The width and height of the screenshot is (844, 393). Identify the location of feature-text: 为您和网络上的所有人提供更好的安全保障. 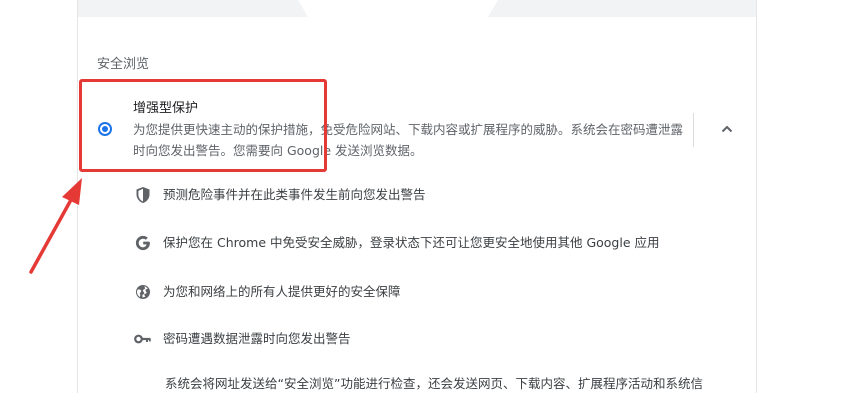
(282, 291).